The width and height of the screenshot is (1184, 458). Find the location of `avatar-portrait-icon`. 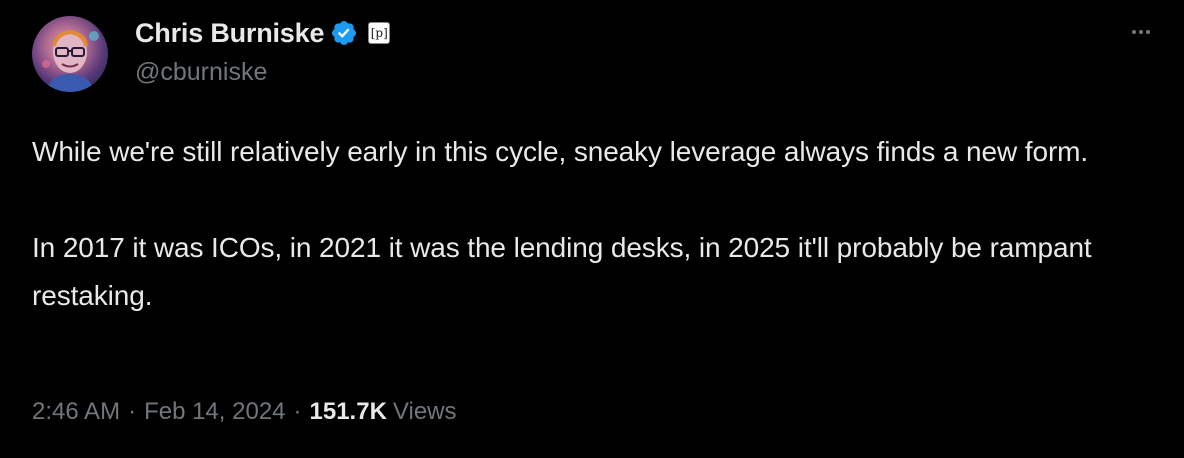

avatar-portrait-icon is located at coordinates (70, 60).